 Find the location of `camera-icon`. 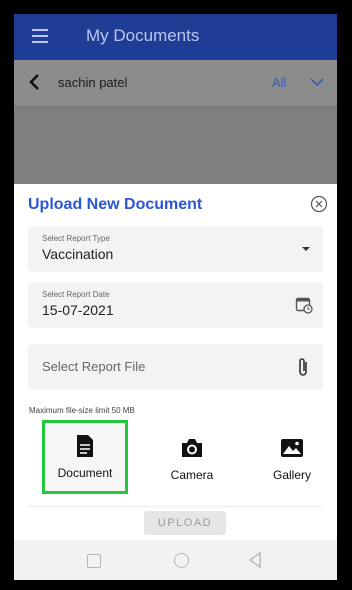

camera-icon is located at coordinates (192, 448).